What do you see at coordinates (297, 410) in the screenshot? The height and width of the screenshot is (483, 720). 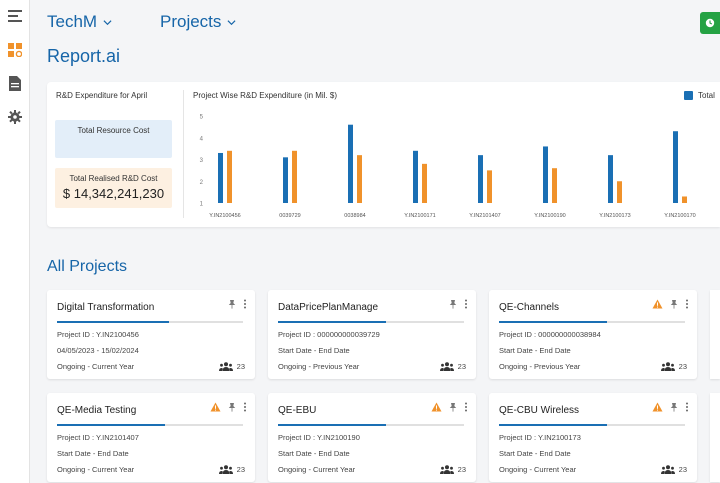 I see `project-name: QE-EBU` at bounding box center [297, 410].